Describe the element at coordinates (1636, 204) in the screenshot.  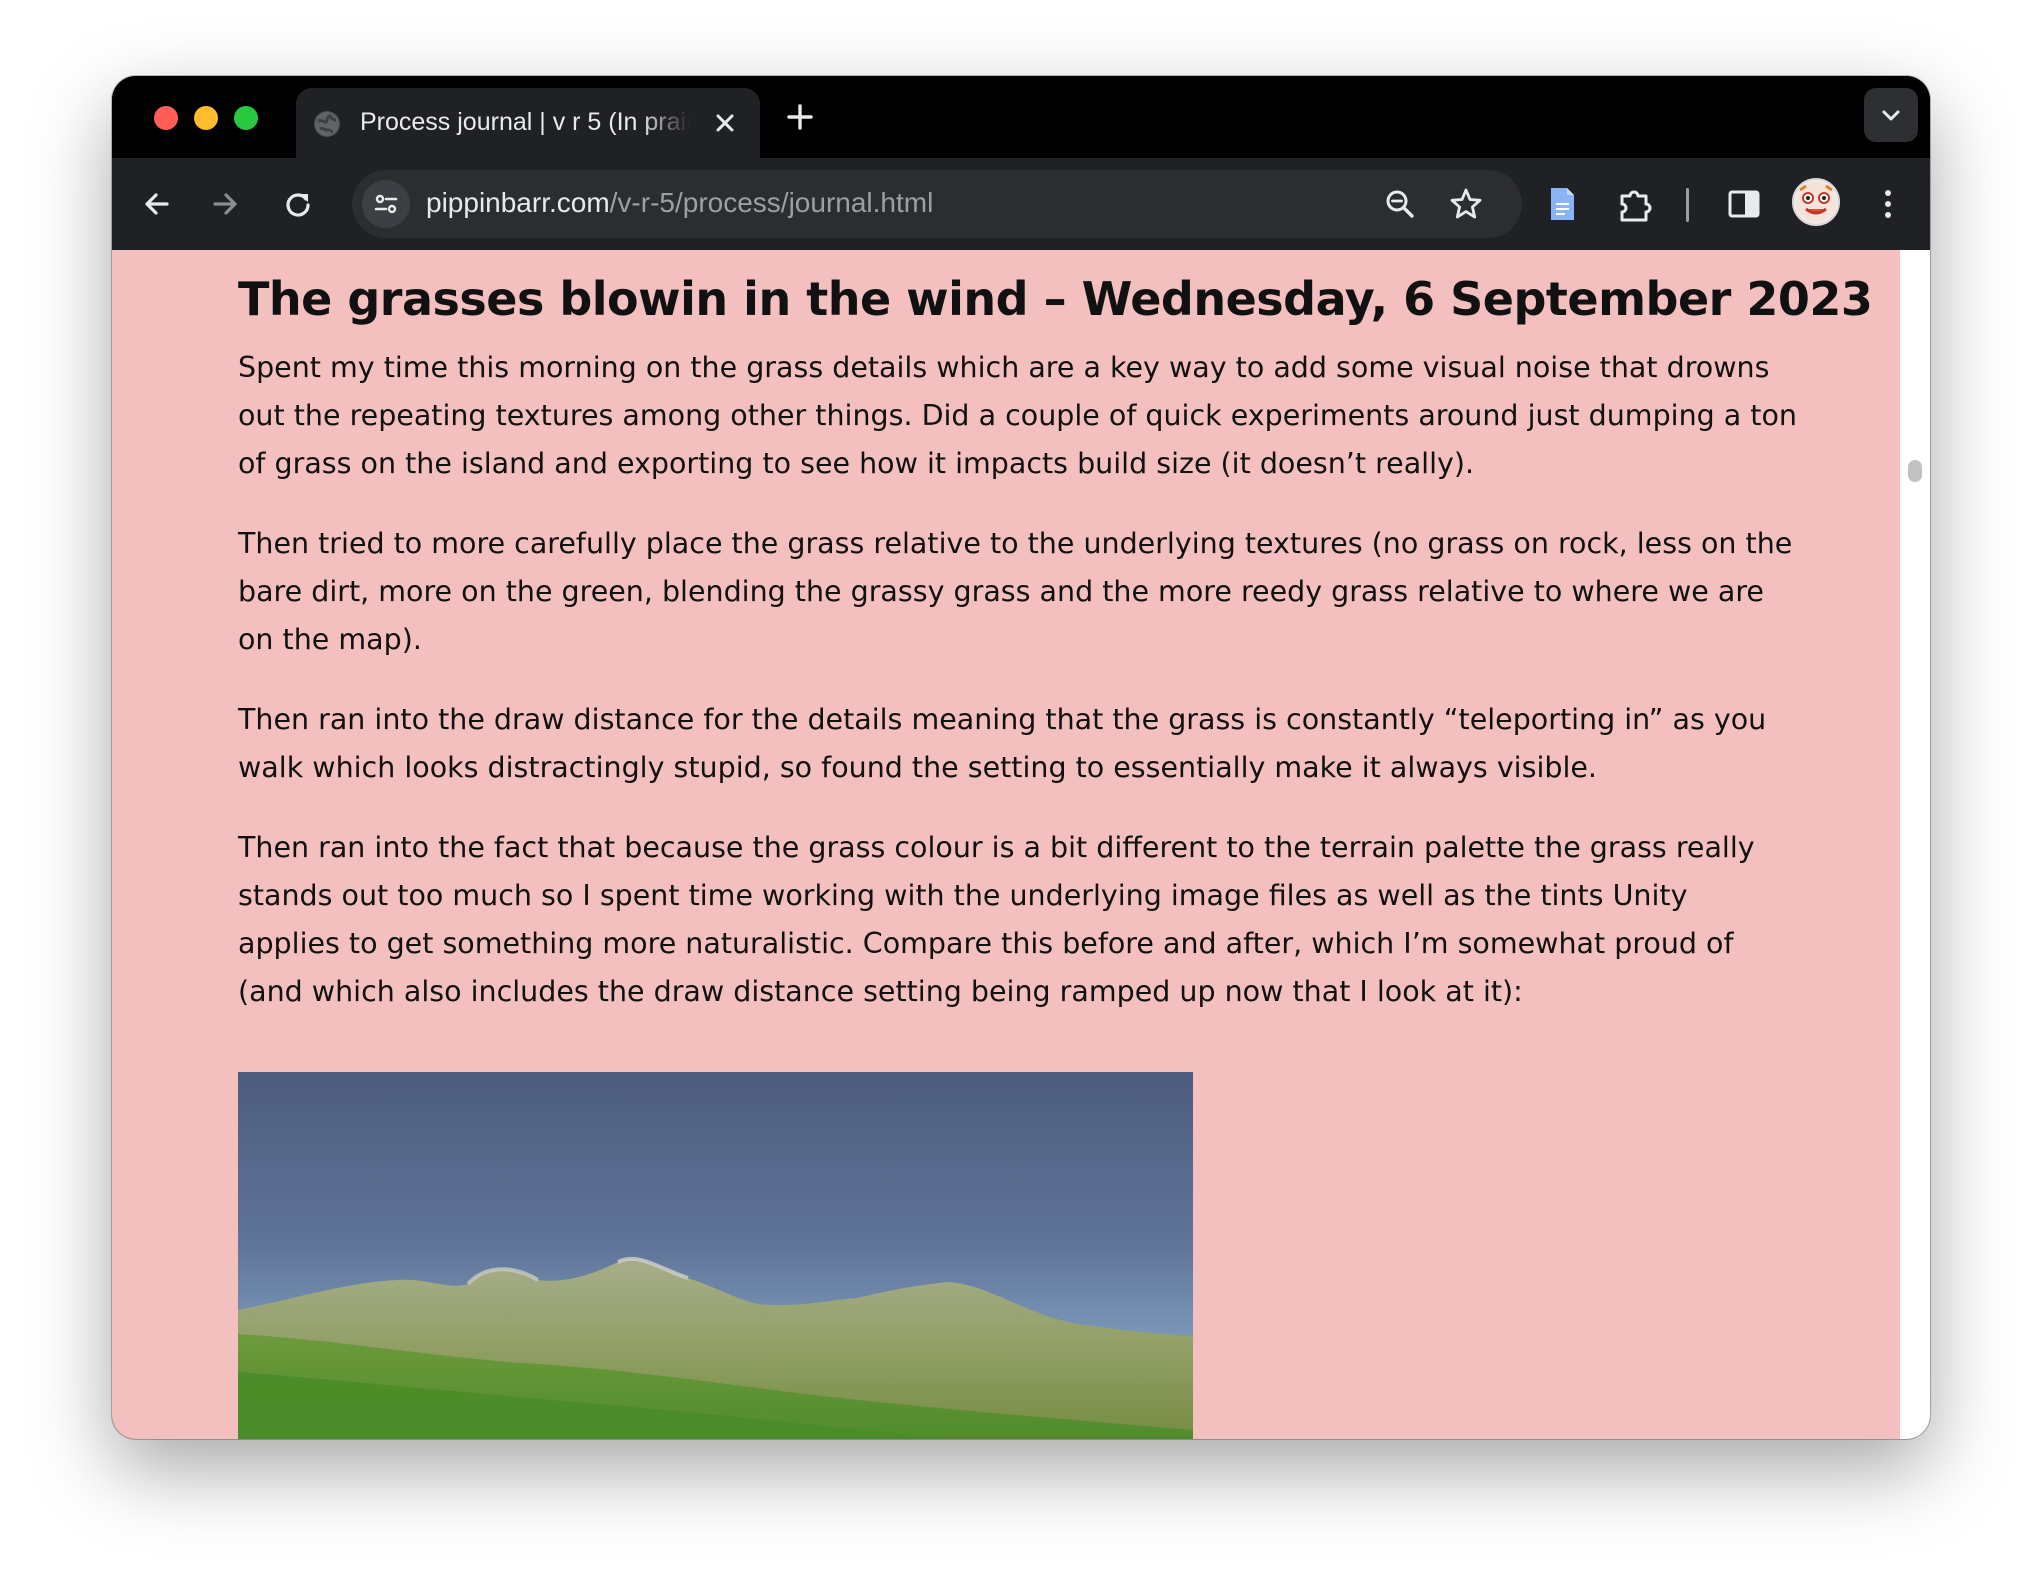
I see `puzzle-icon` at that location.